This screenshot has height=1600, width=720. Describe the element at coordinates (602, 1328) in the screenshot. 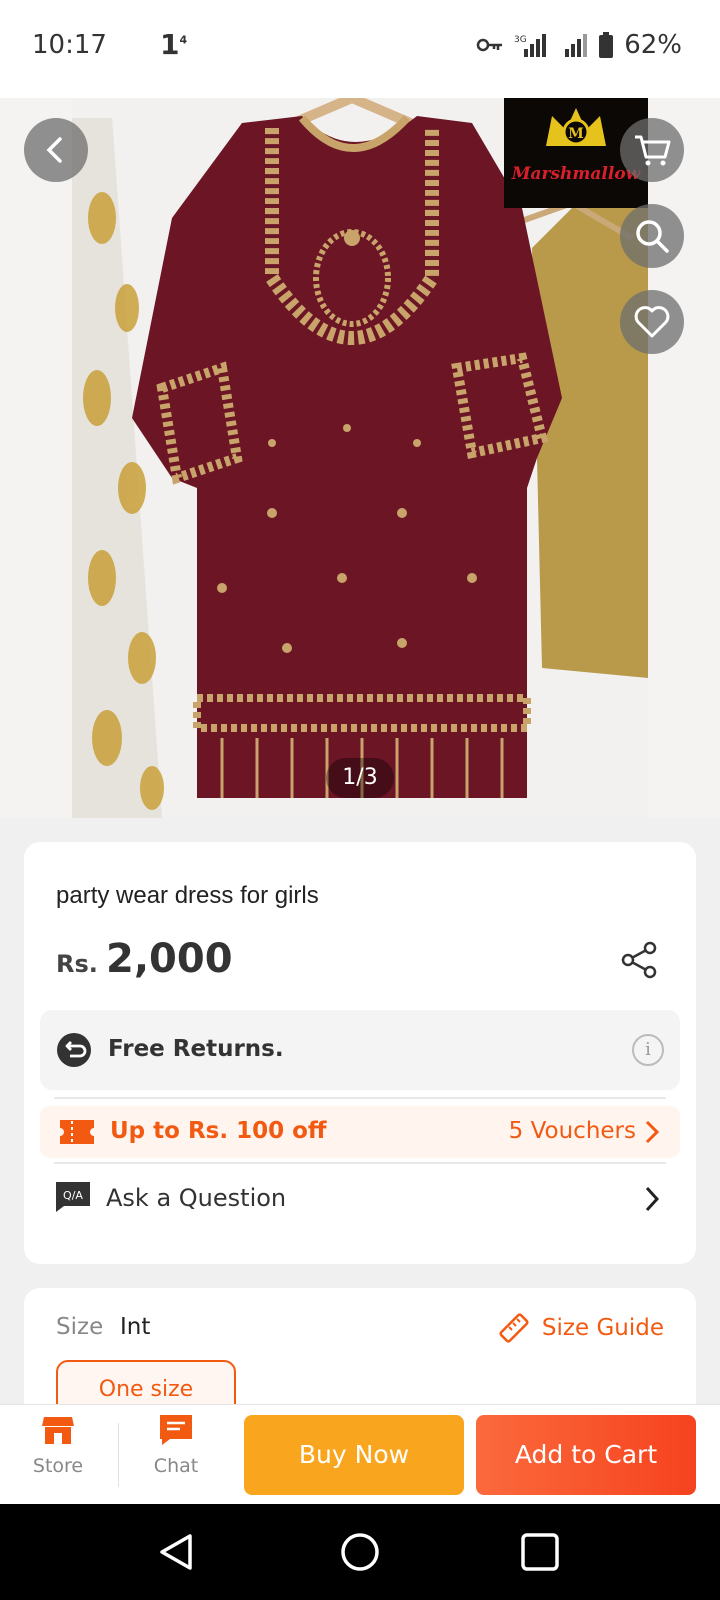

I see `size-guide-label: Size Guide` at that location.